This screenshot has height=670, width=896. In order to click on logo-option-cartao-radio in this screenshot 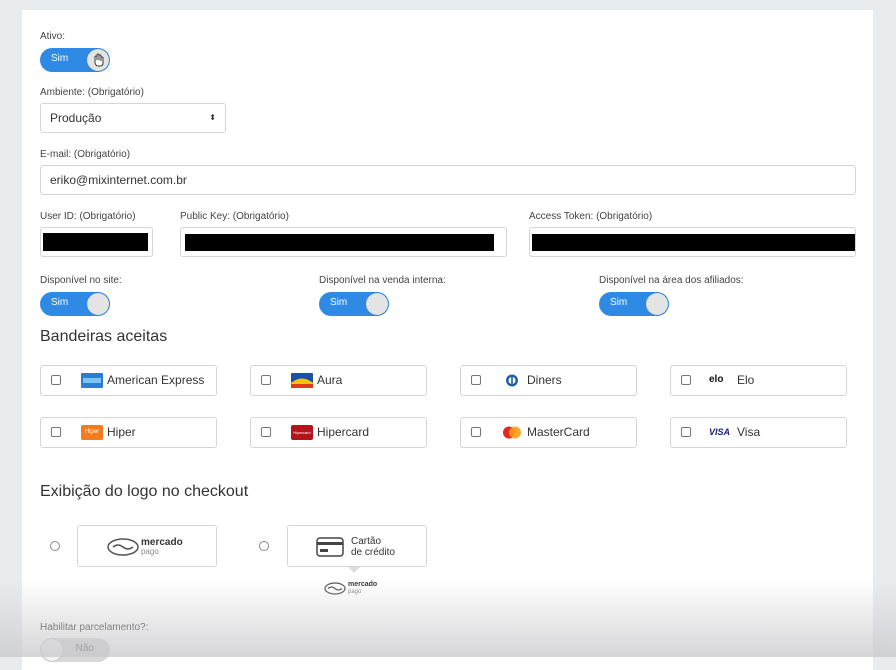, I will do `click(264, 546)`.